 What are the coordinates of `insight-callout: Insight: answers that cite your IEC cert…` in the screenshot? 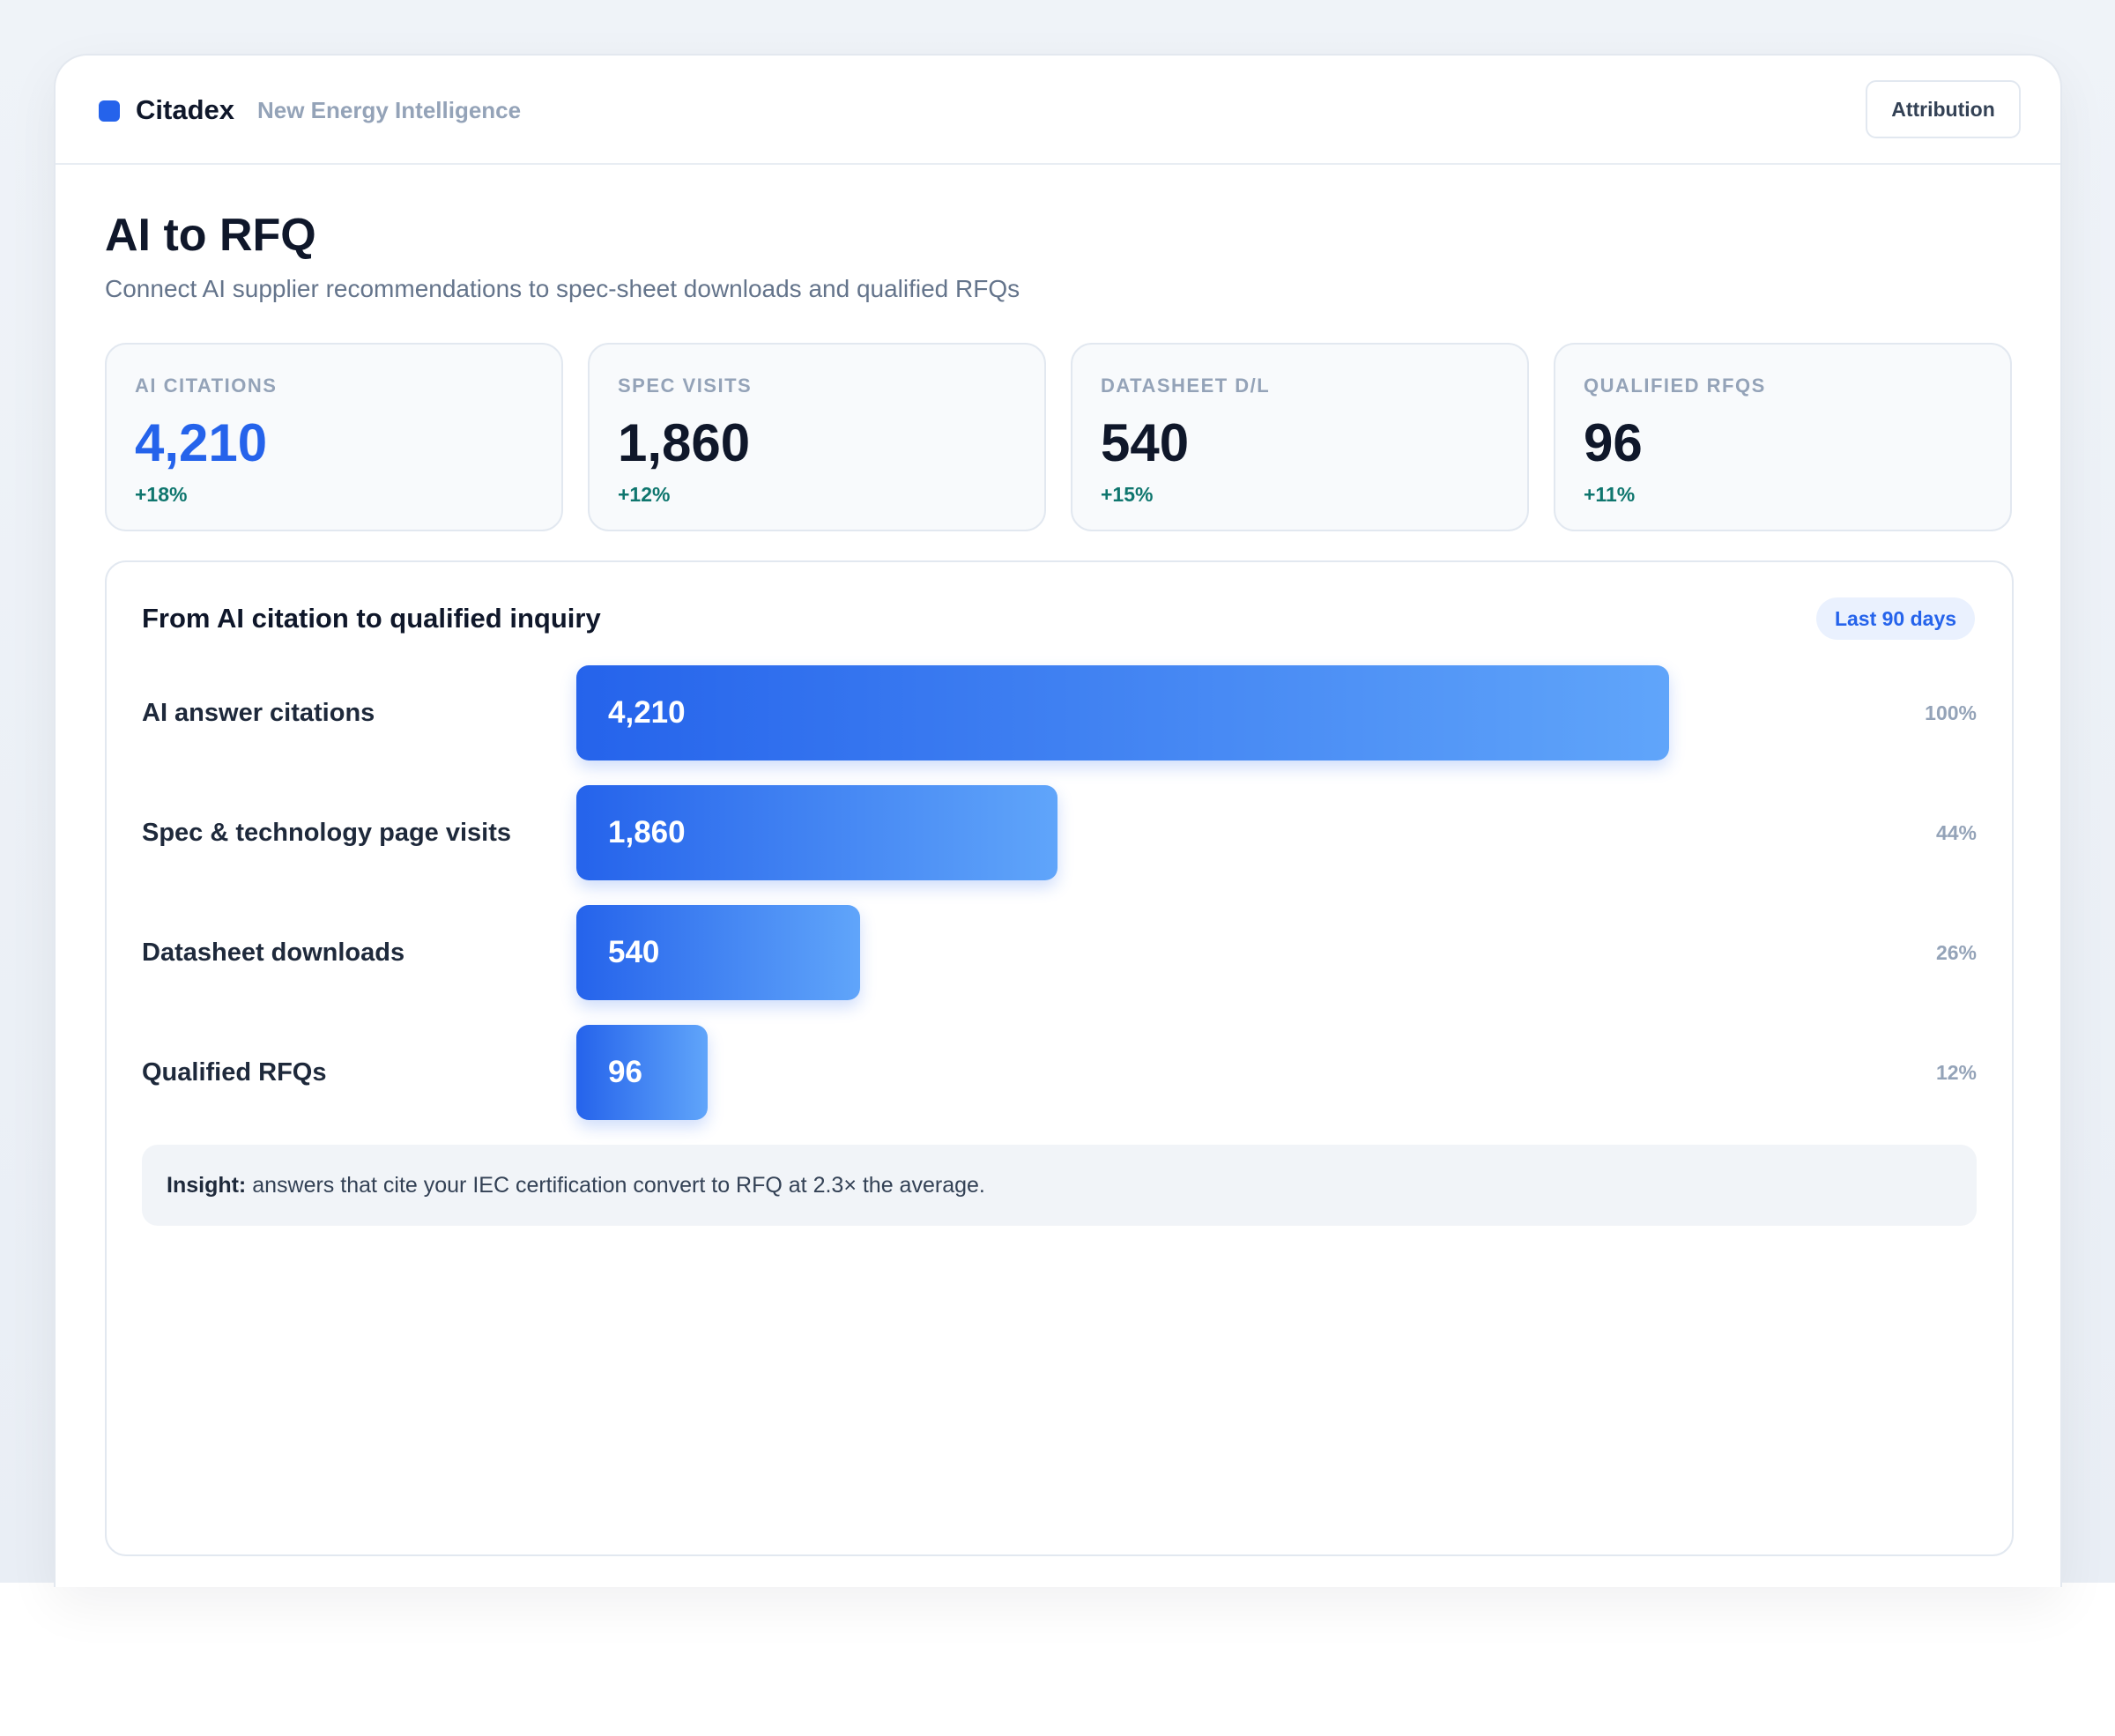 It's located at (1060, 1185).